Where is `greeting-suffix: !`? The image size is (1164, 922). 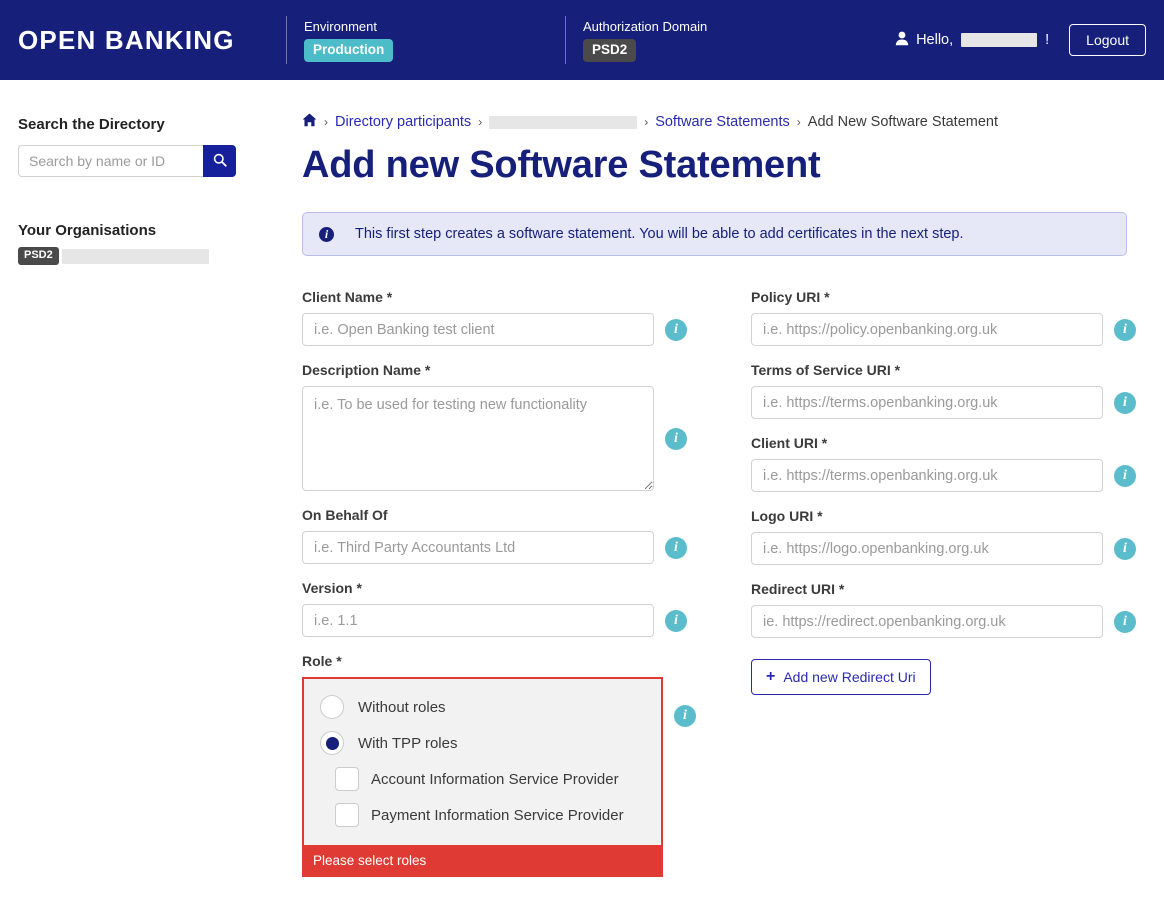 greeting-suffix: ! is located at coordinates (1047, 40).